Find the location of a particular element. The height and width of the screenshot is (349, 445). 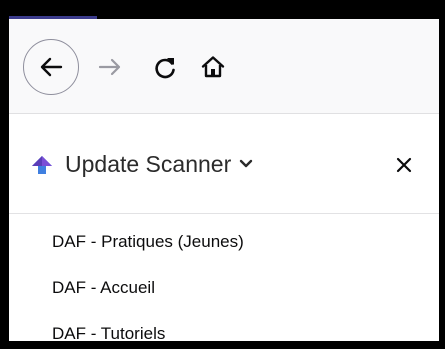

back-button is located at coordinates (51, 67).